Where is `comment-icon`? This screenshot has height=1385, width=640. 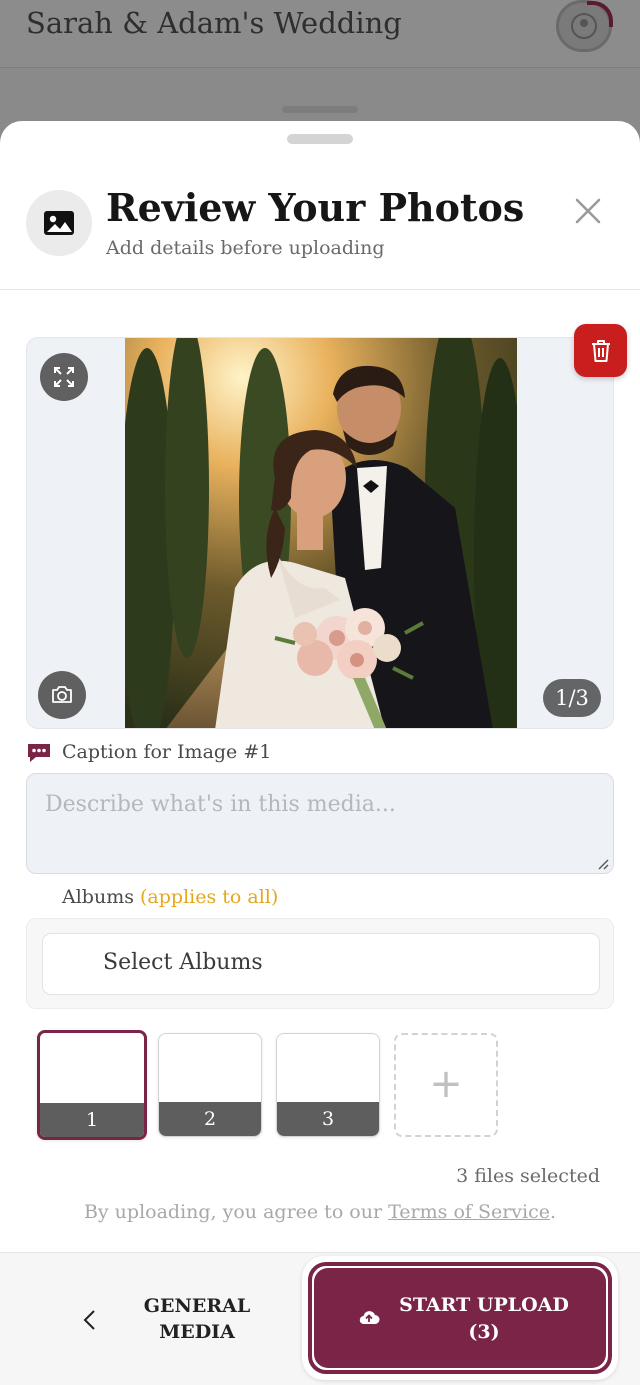
comment-icon is located at coordinates (39, 753).